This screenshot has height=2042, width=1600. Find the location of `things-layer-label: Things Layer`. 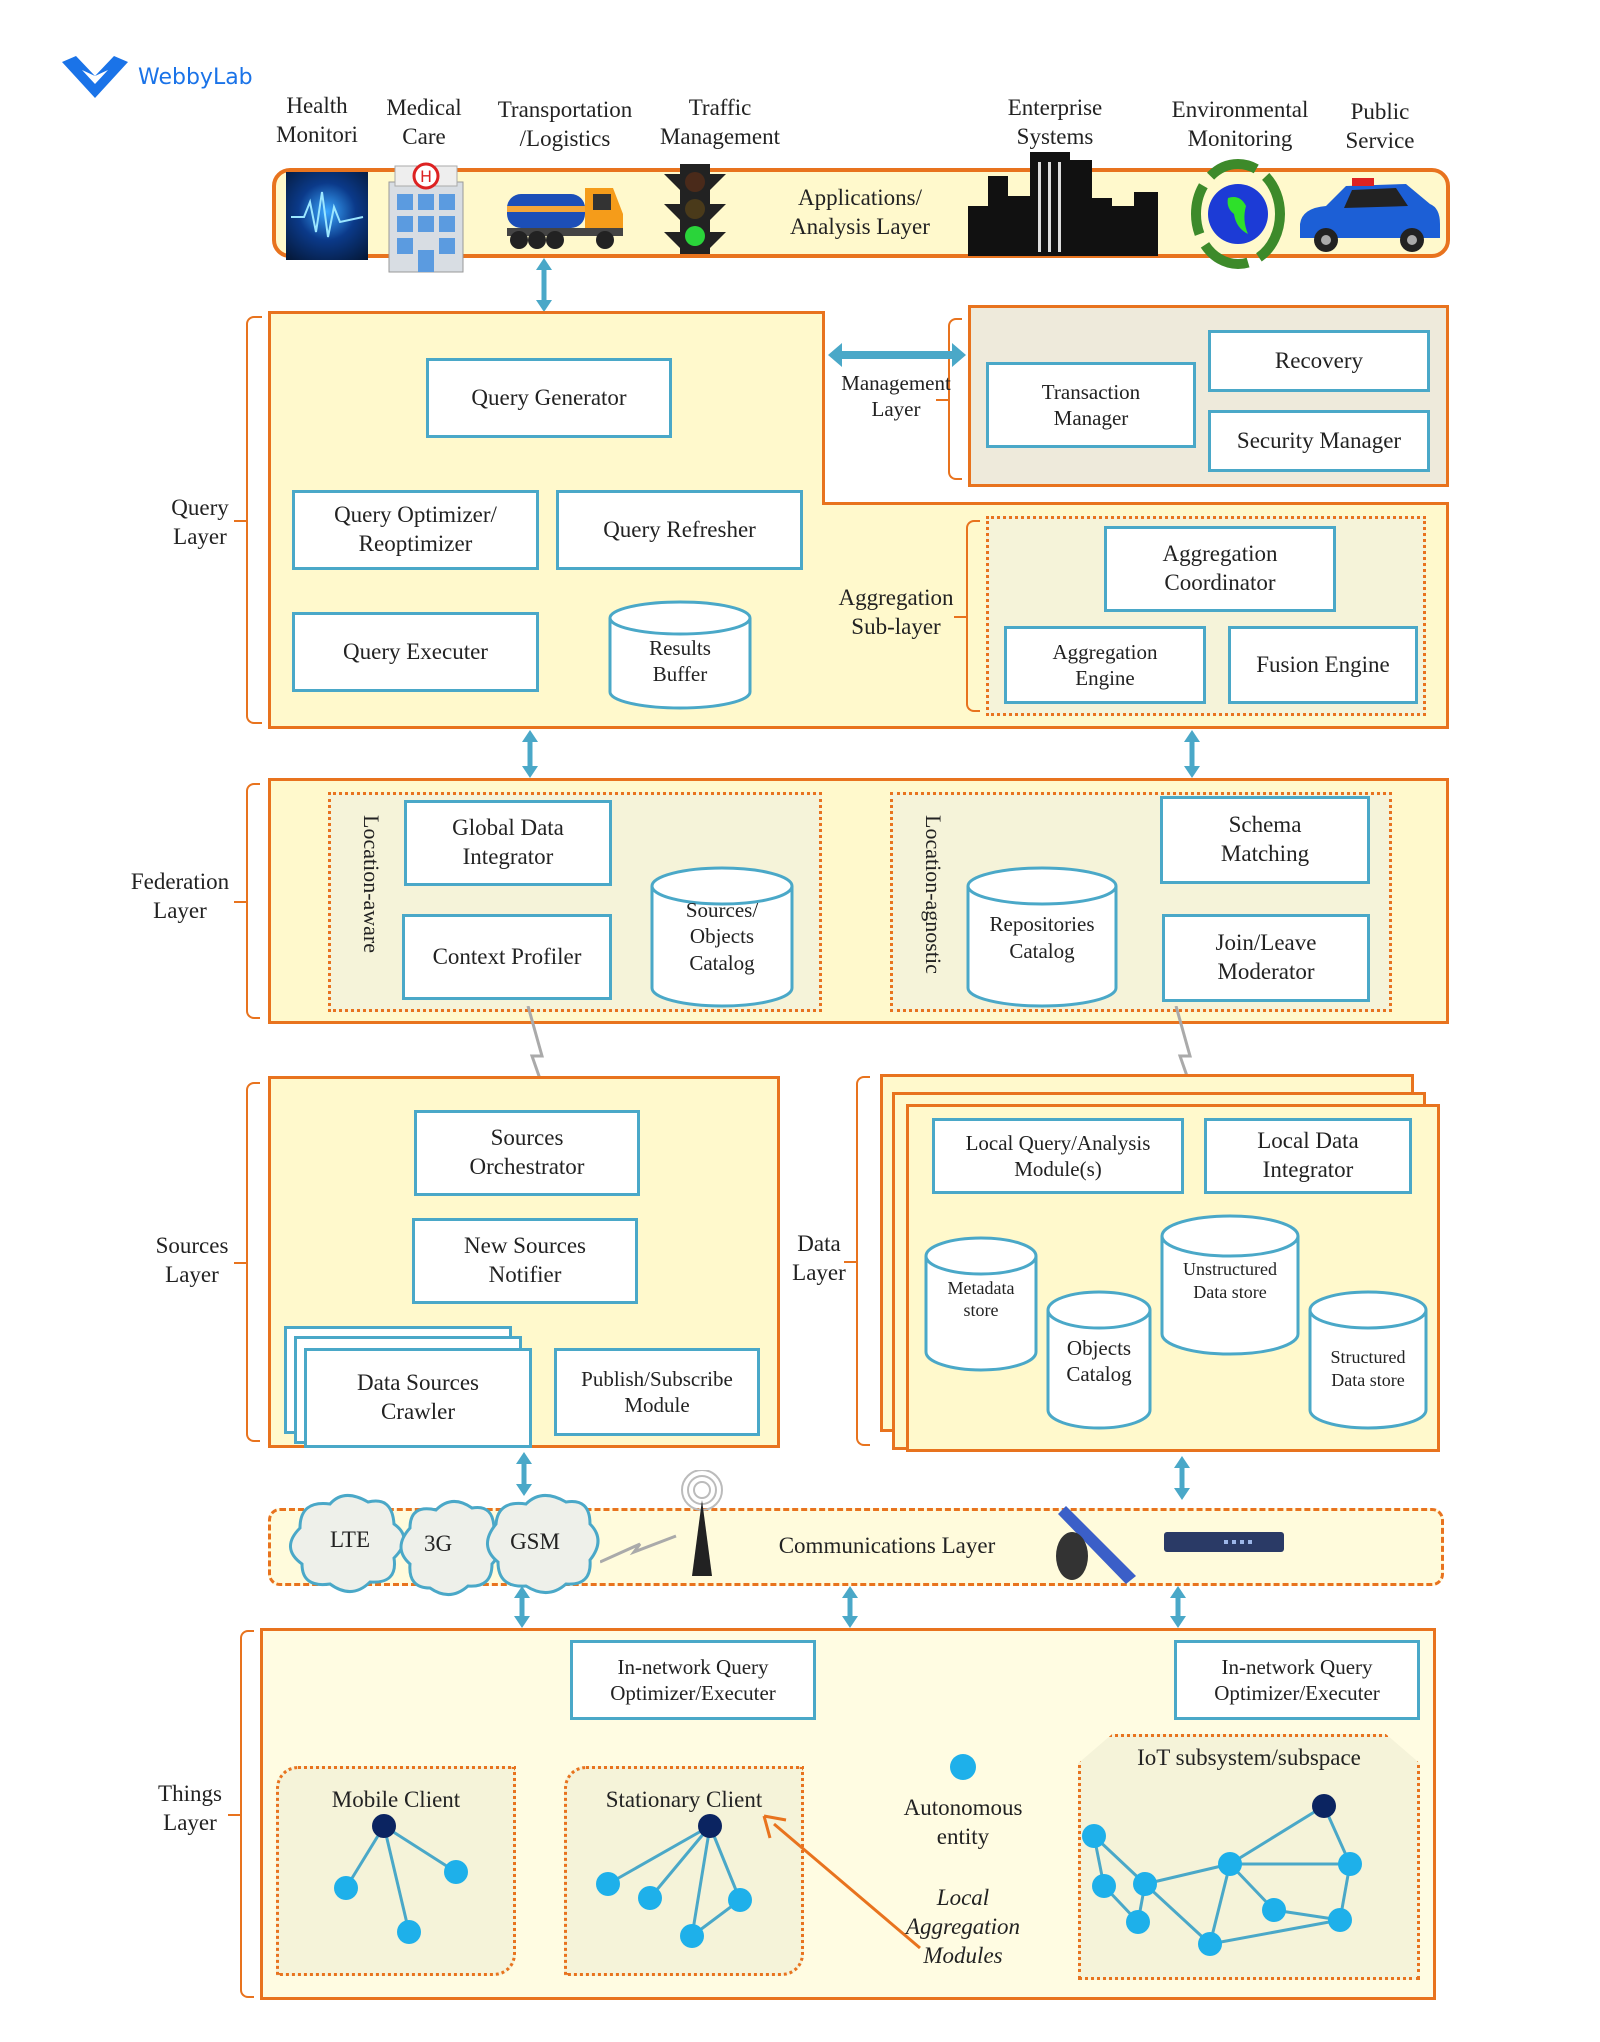

things-layer-label: Things Layer is located at coordinates (190, 1808).